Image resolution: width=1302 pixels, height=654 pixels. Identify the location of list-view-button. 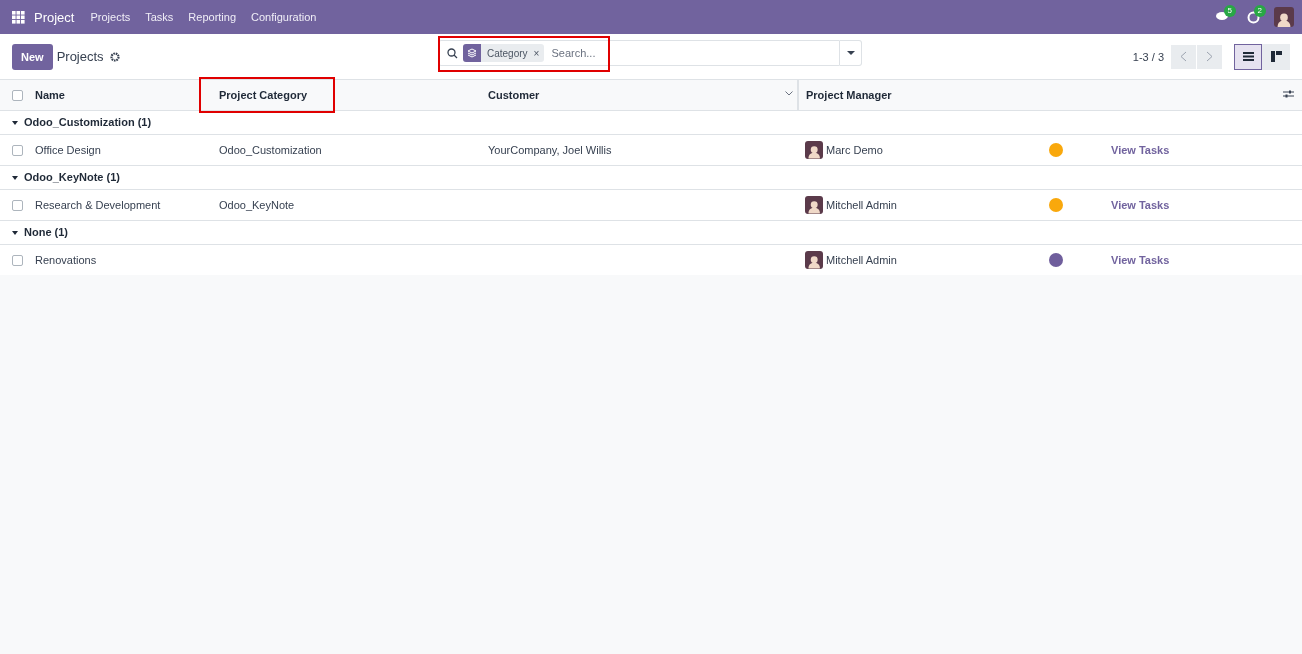
(1248, 56).